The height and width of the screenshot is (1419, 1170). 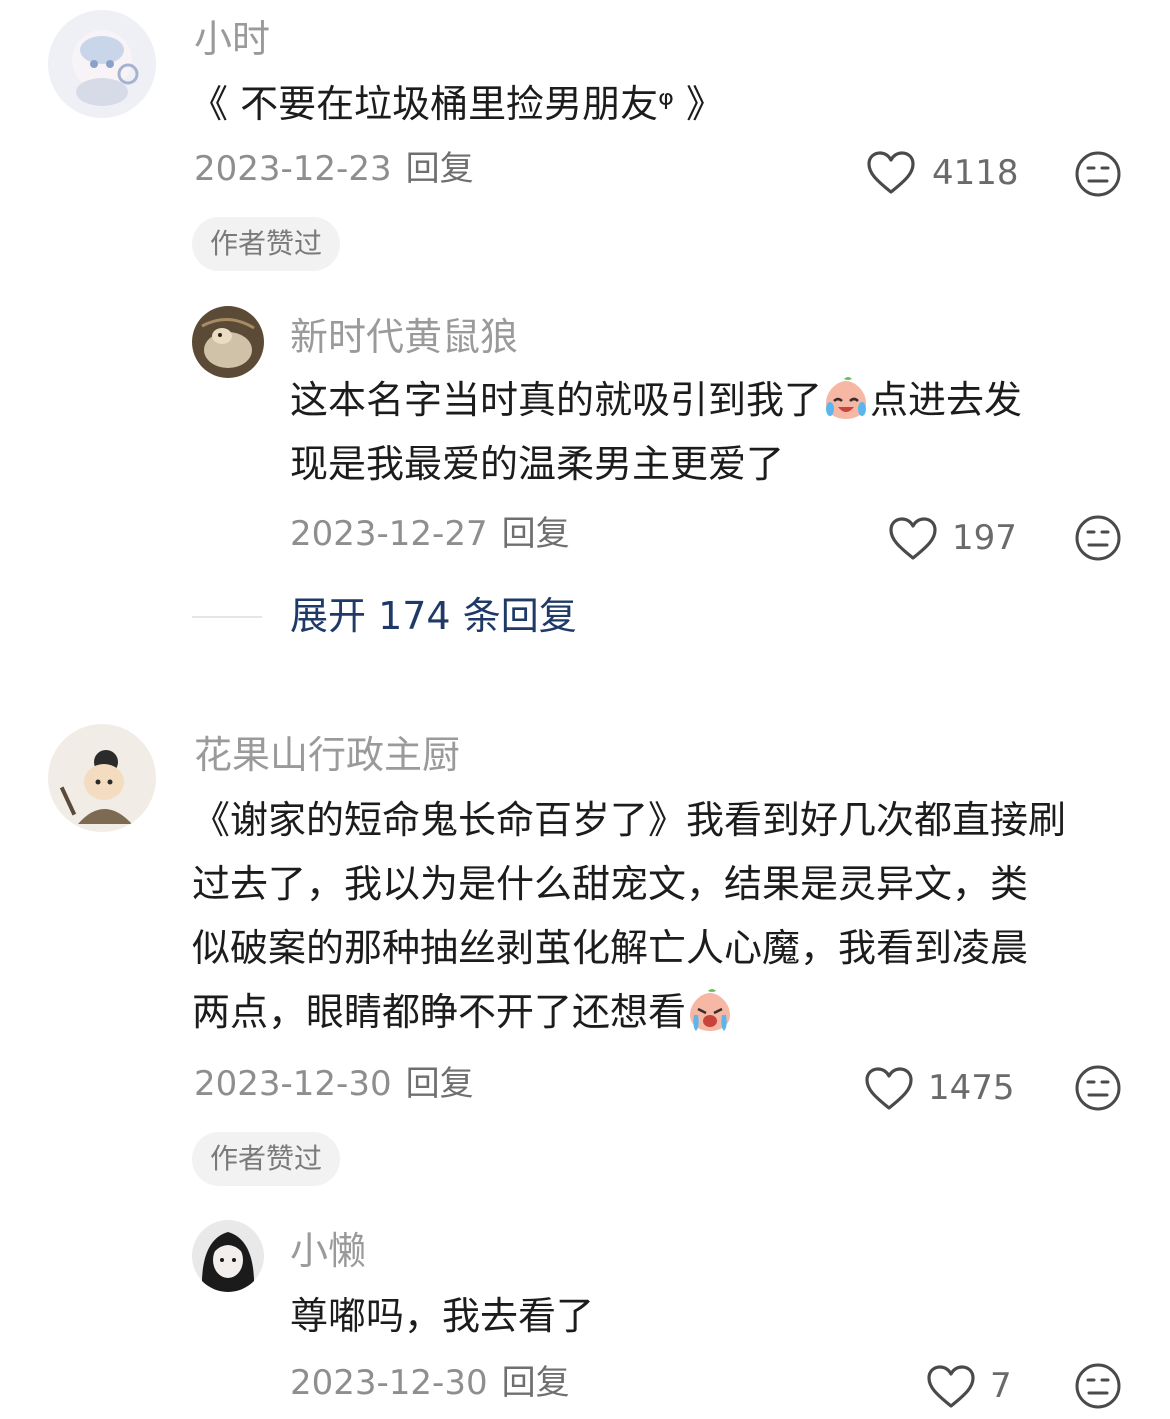 What do you see at coordinates (975, 173) in the screenshot?
I see `like-count: 4118` at bounding box center [975, 173].